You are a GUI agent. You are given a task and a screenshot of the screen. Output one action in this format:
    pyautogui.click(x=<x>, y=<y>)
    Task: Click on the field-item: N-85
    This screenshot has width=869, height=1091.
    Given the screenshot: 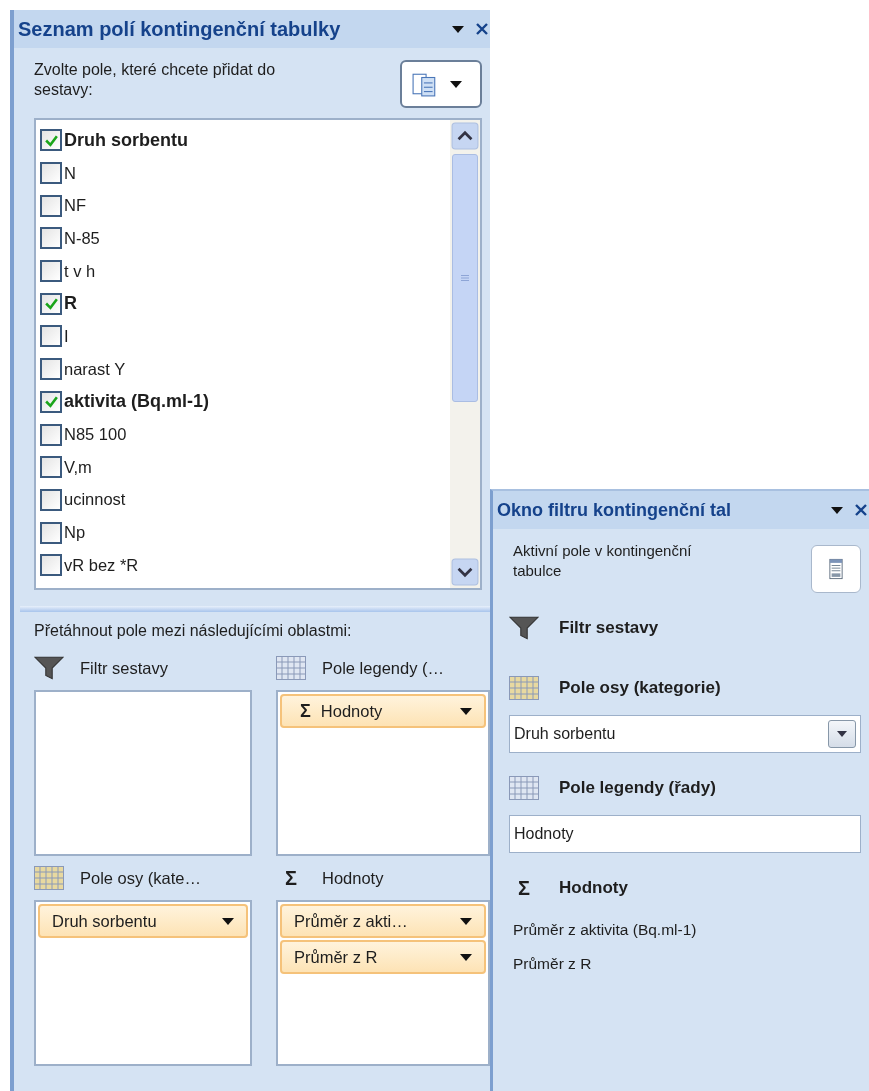 What is the action you would take?
    pyautogui.click(x=245, y=238)
    